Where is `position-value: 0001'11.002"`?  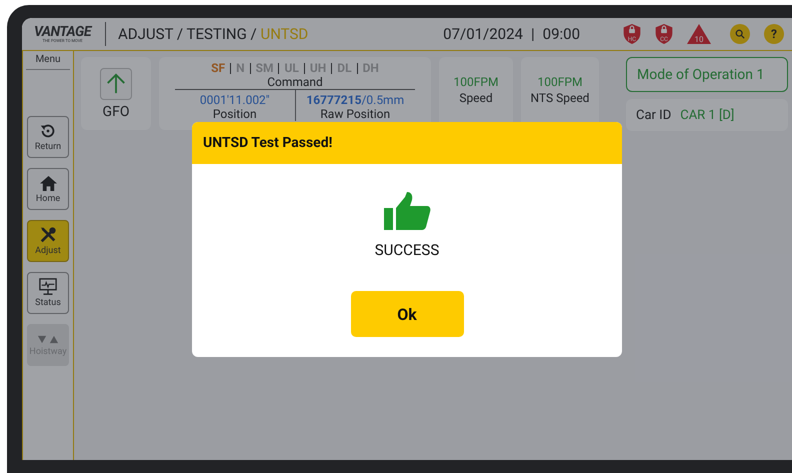 position-value: 0001'11.002" is located at coordinates (235, 100).